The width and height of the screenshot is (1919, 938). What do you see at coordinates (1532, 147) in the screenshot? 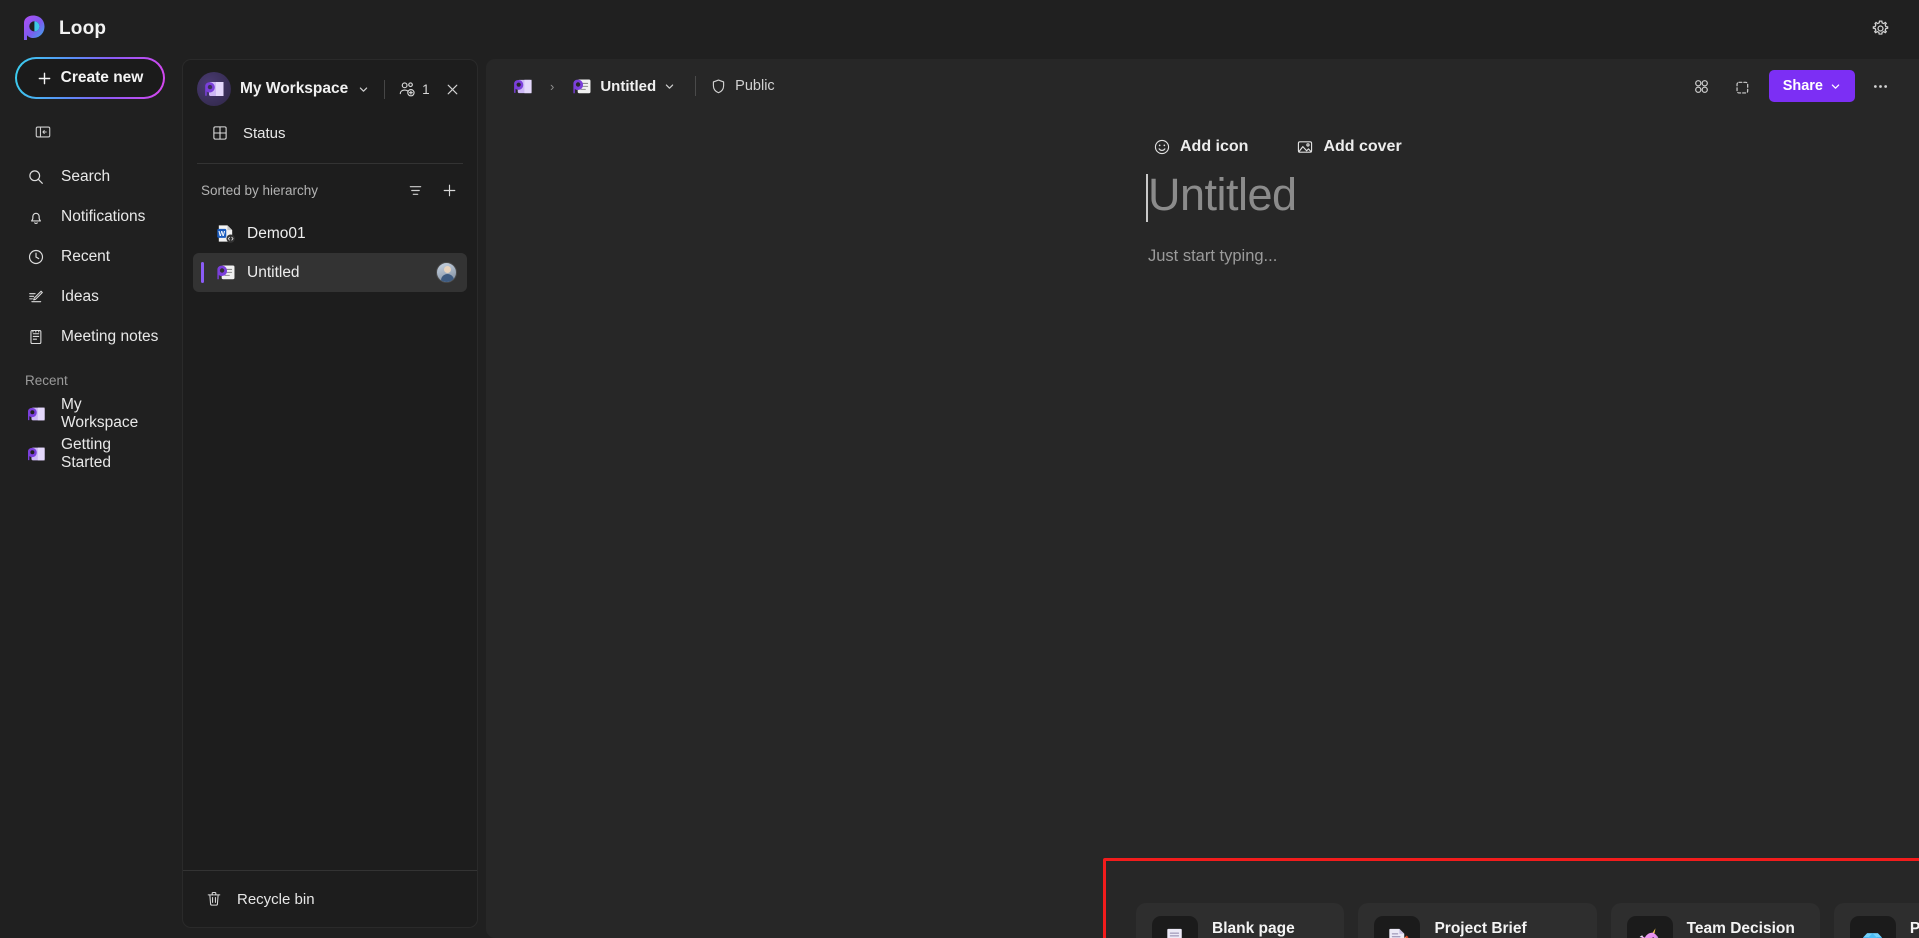
I see `document-add-row: Add icon Add cover` at bounding box center [1532, 147].